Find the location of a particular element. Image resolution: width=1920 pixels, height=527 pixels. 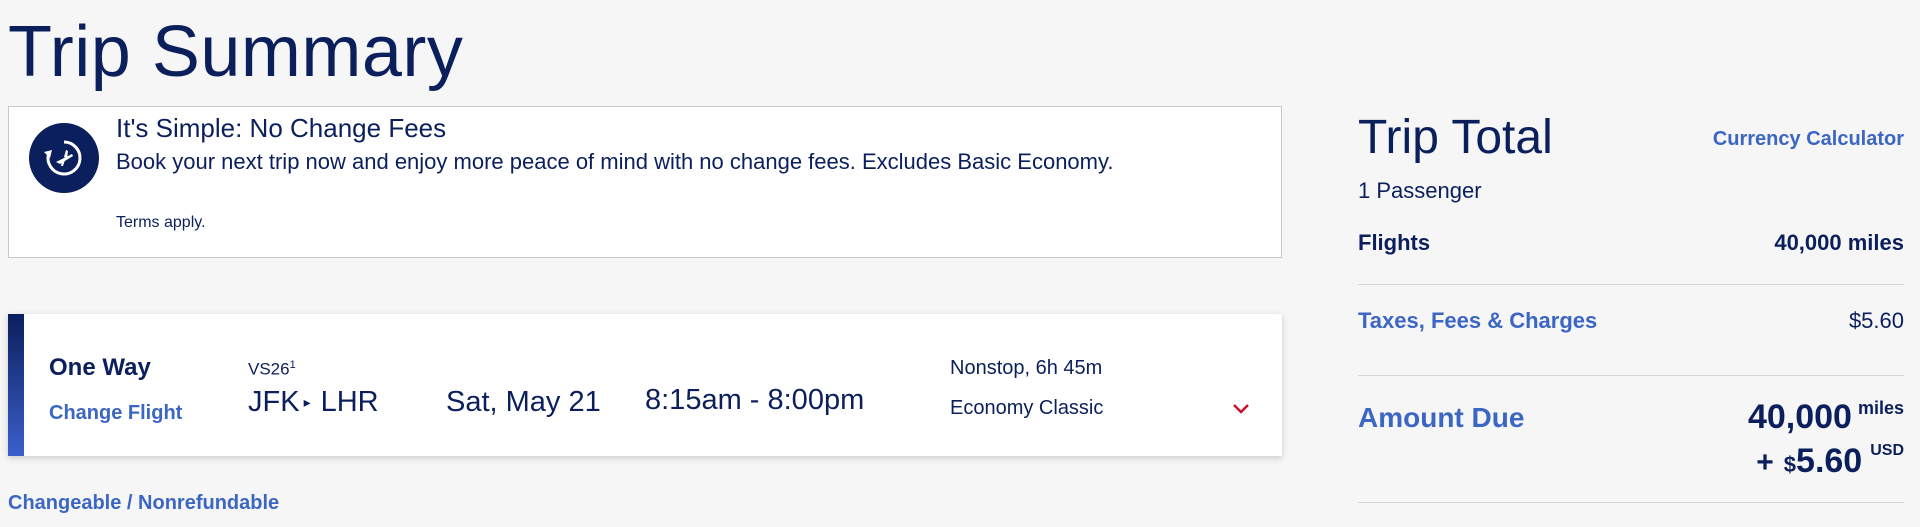

banner-title: It's Simple: No Change Fees is located at coordinates (281, 128).